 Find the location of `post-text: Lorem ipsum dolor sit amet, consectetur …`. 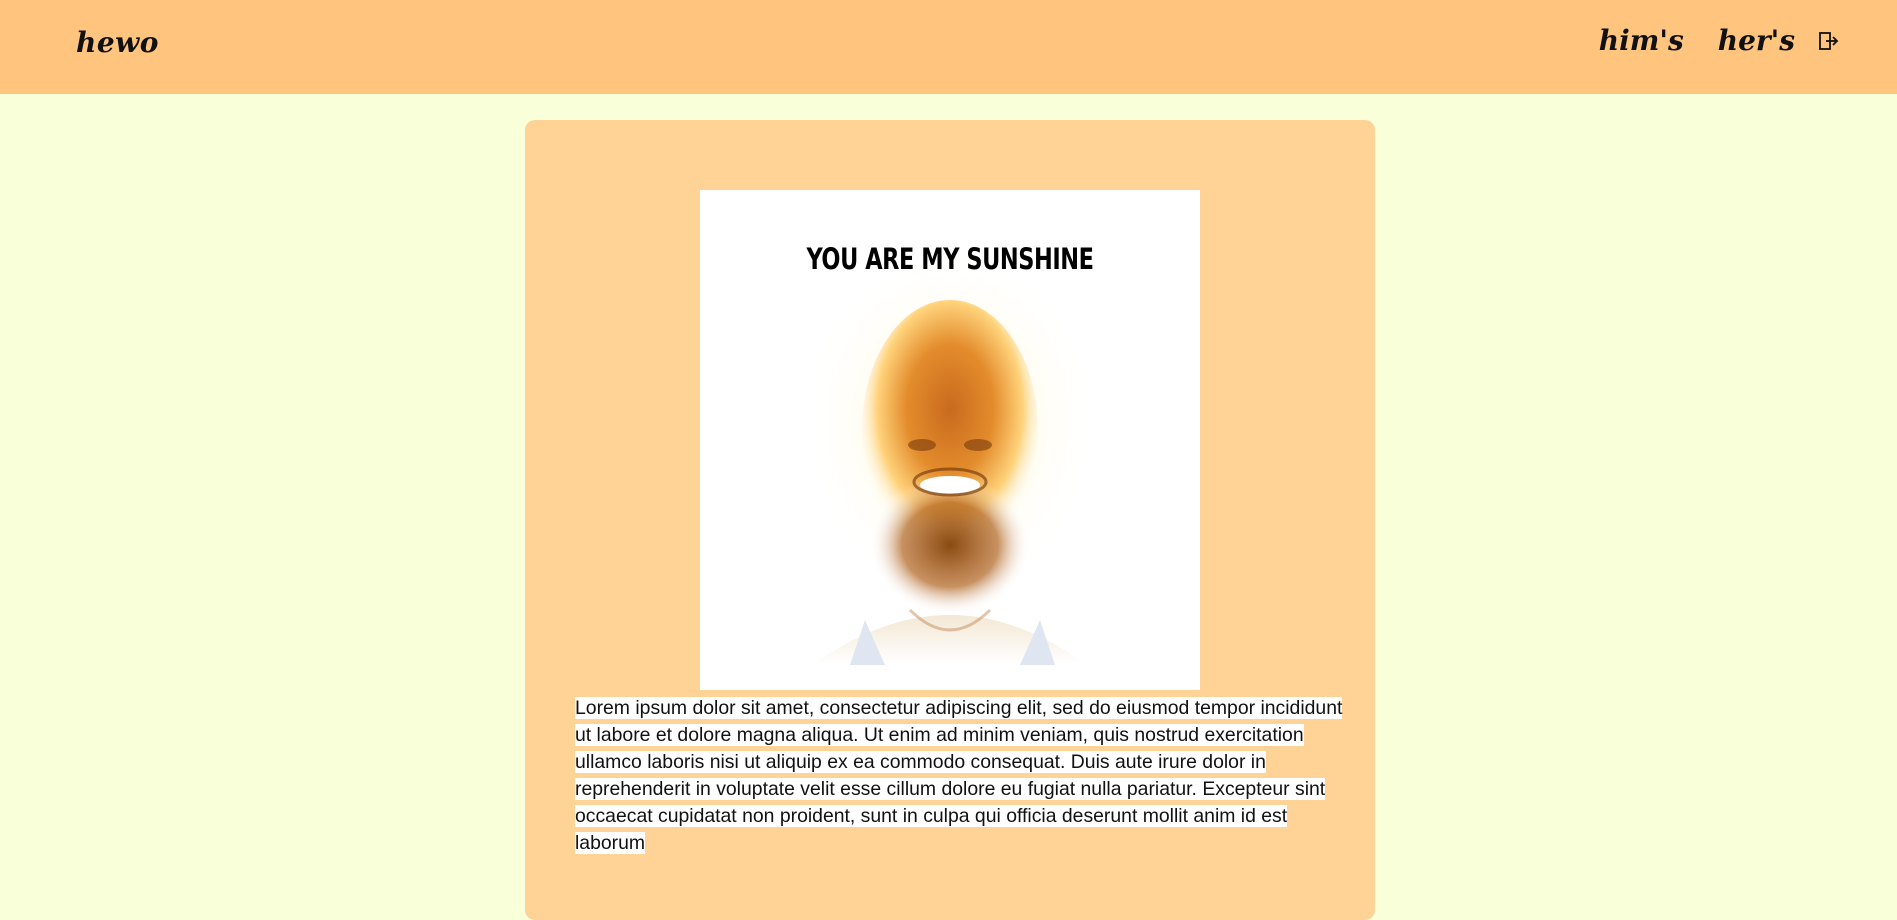

post-text: Lorem ipsum dolor sit amet, consectetur … is located at coordinates (960, 776).